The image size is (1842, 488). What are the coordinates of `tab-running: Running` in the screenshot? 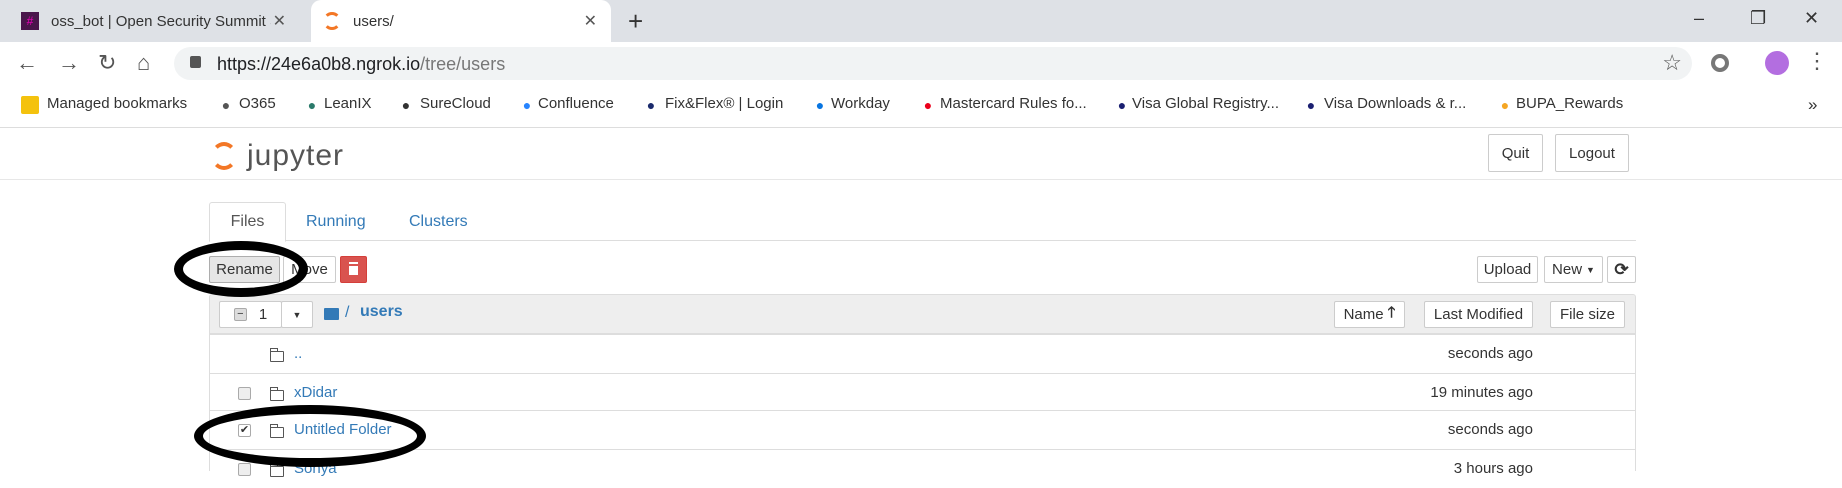 It's located at (336, 222).